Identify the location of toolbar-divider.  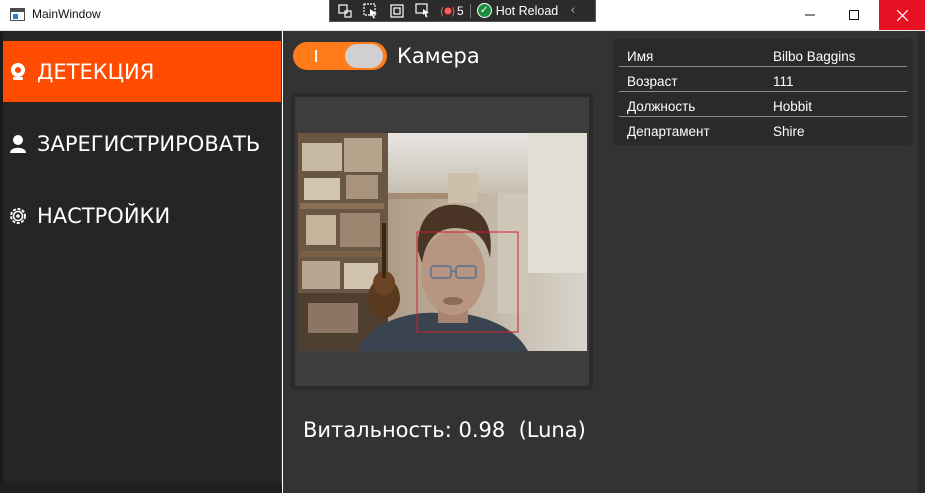
(470, 10).